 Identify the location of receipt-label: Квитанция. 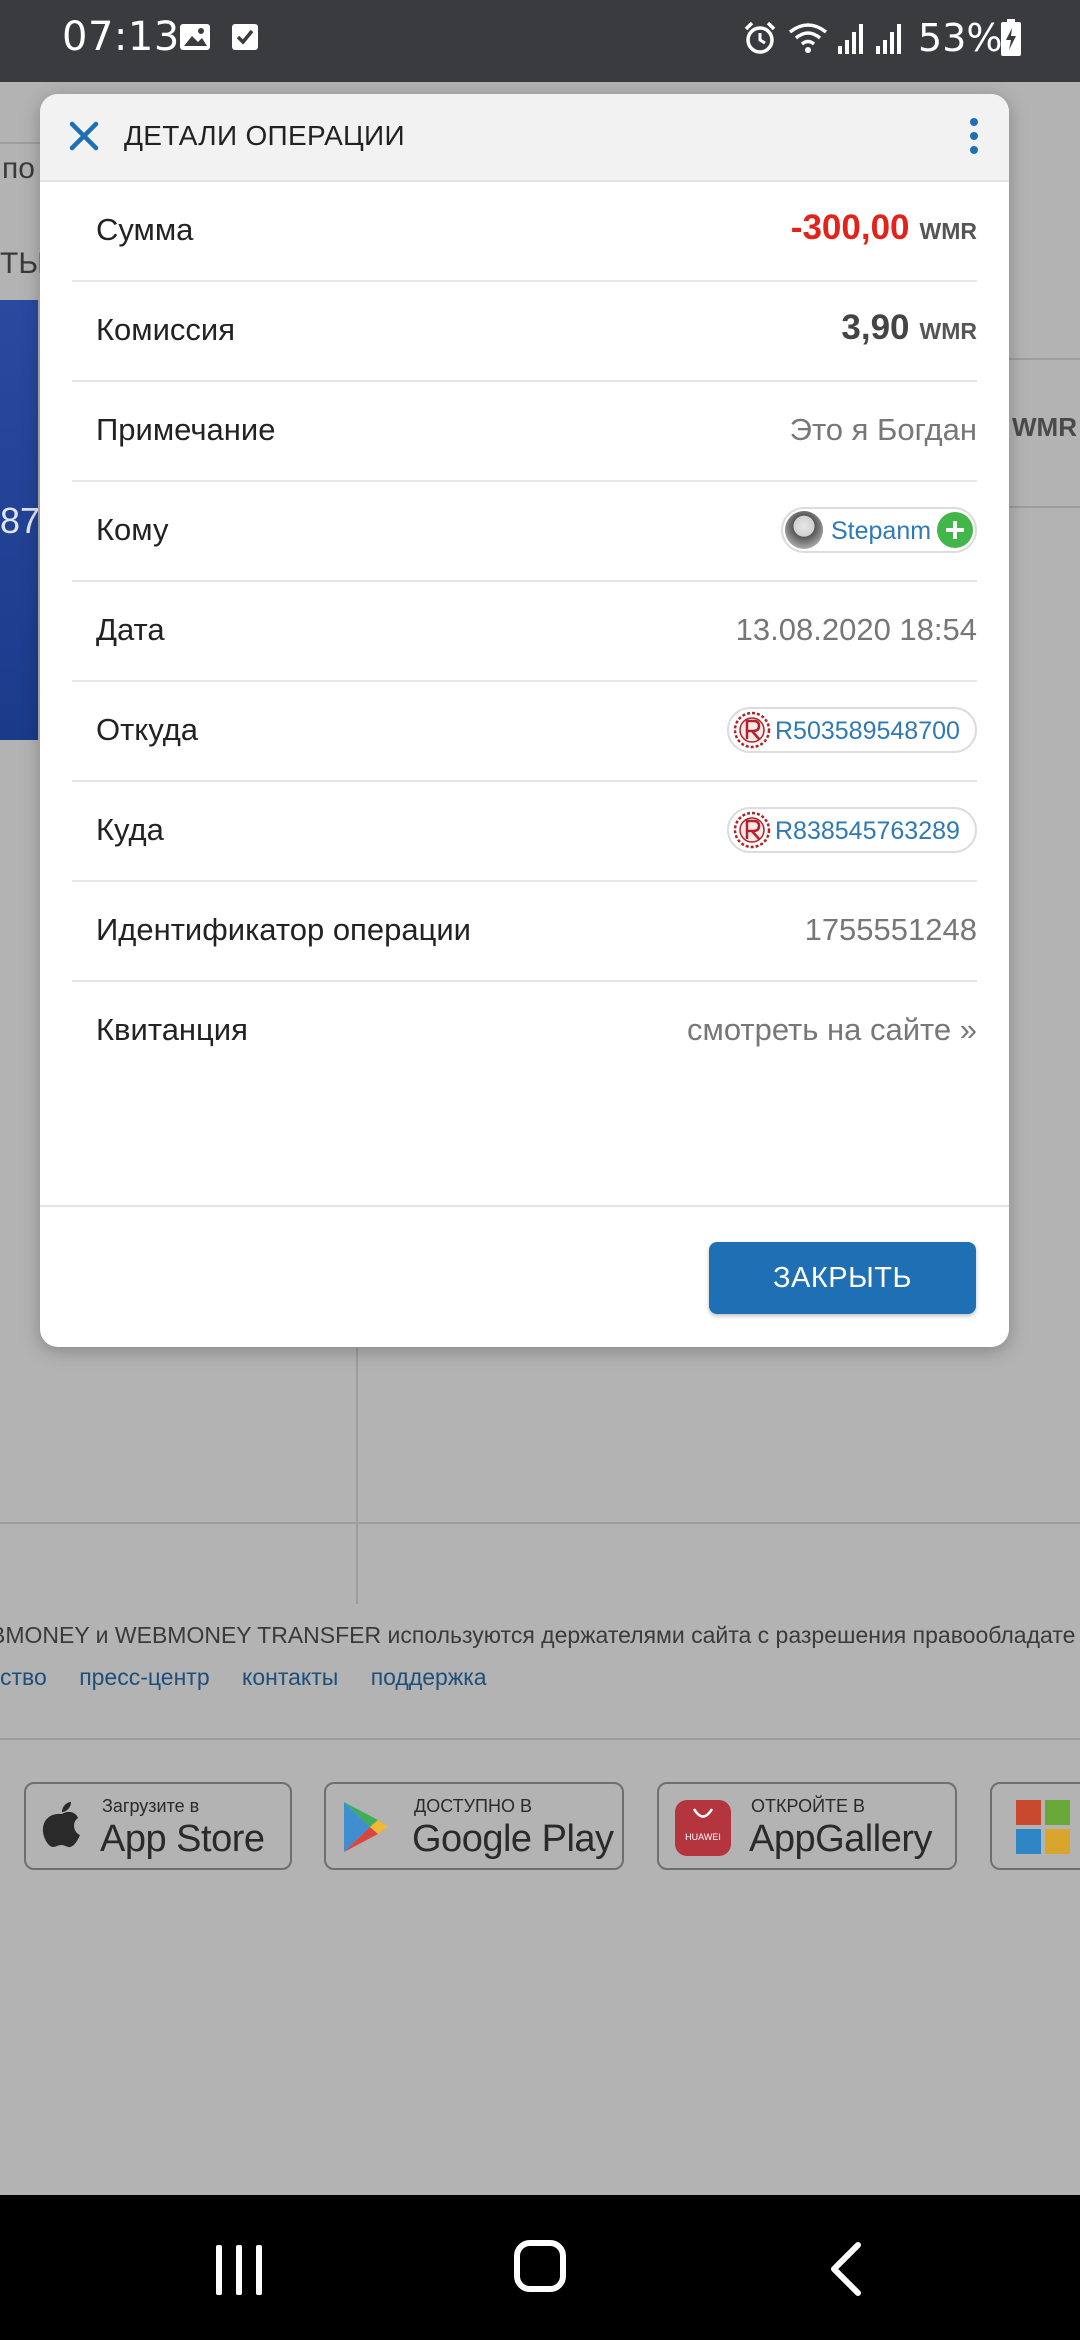
(172, 1029).